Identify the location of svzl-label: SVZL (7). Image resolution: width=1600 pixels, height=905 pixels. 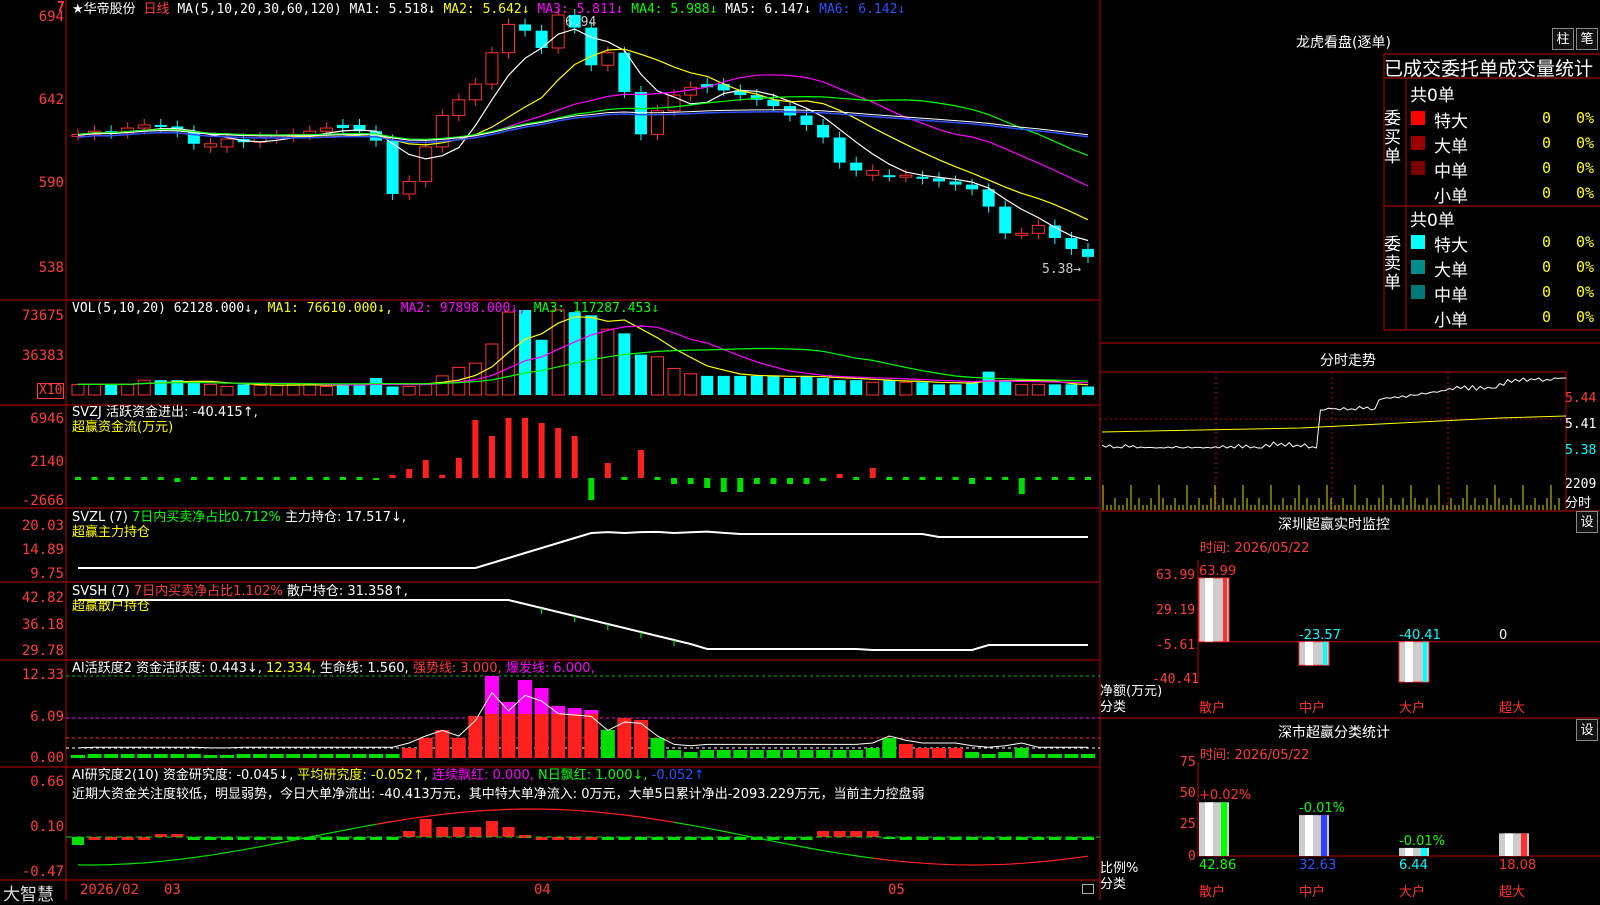
(100, 517).